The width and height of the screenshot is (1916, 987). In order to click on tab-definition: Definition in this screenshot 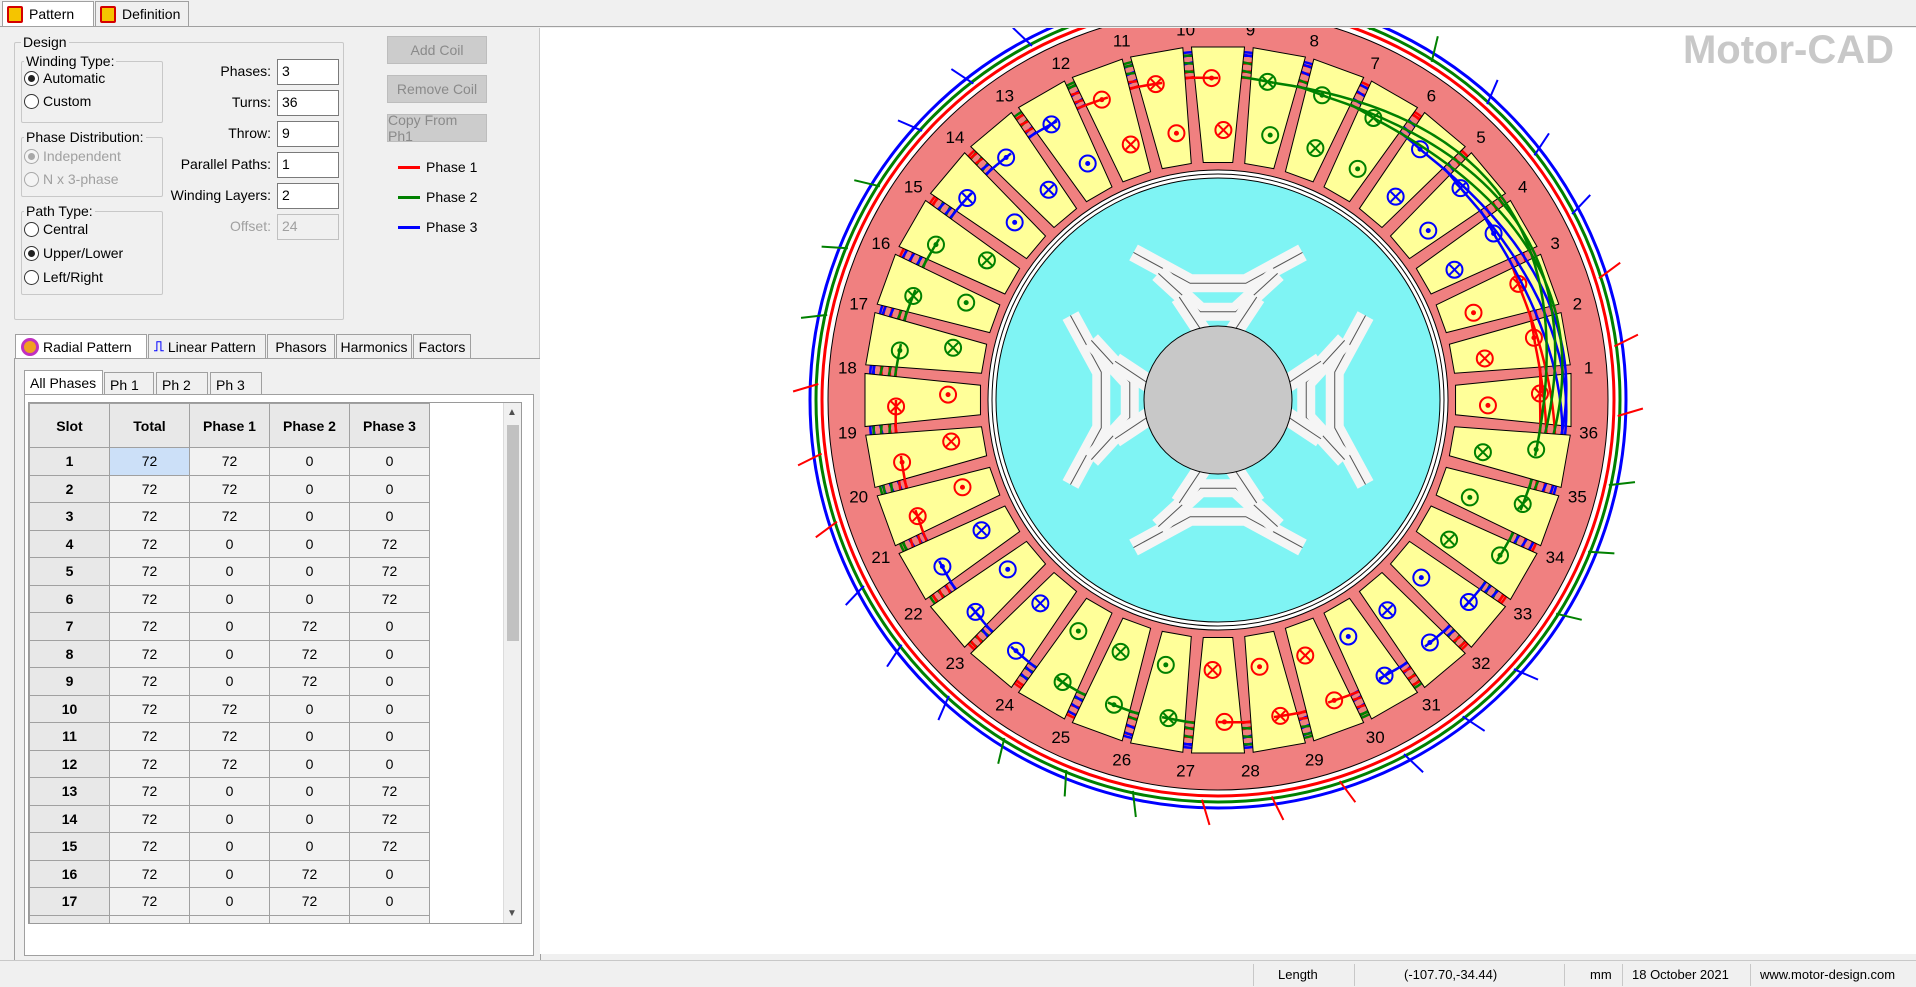, I will do `click(142, 13)`.